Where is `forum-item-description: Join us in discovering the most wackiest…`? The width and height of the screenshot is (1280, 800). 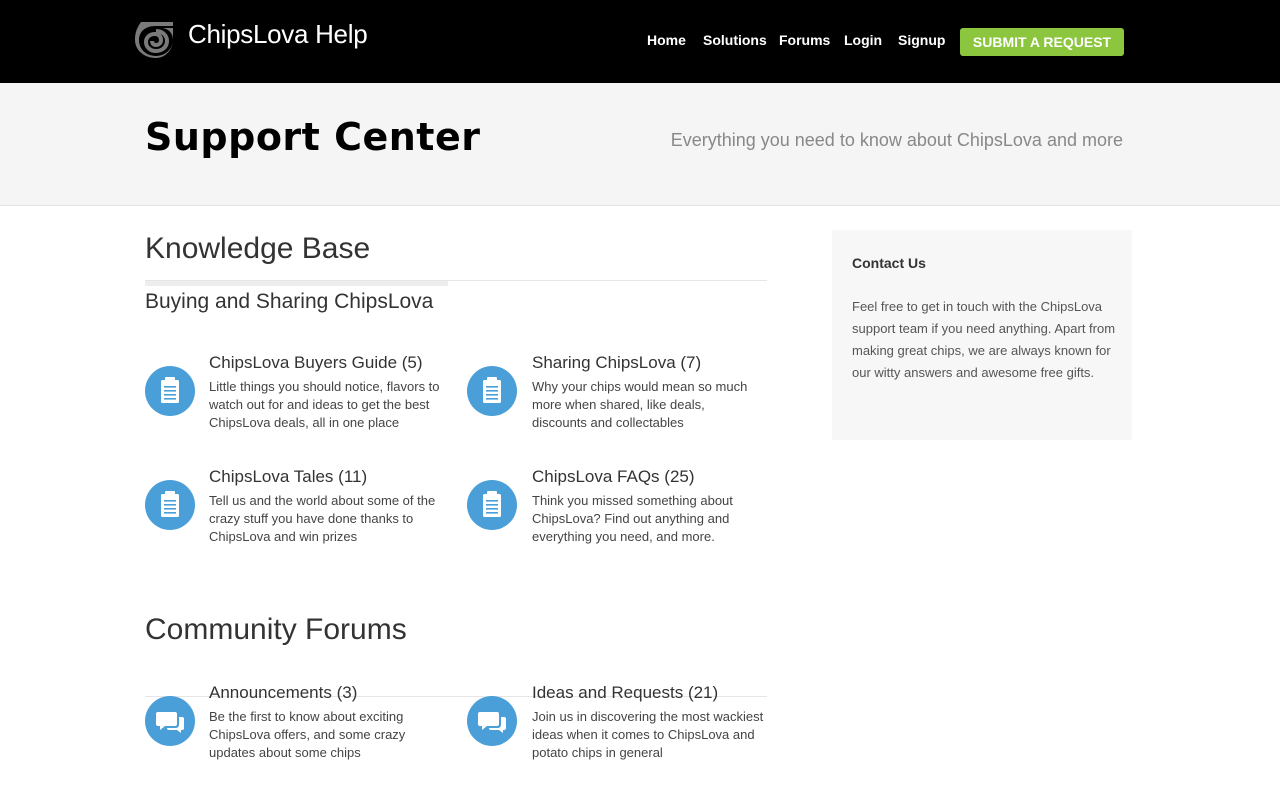 forum-item-description: Join us in discovering the most wackiest… is located at coordinates (648, 734).